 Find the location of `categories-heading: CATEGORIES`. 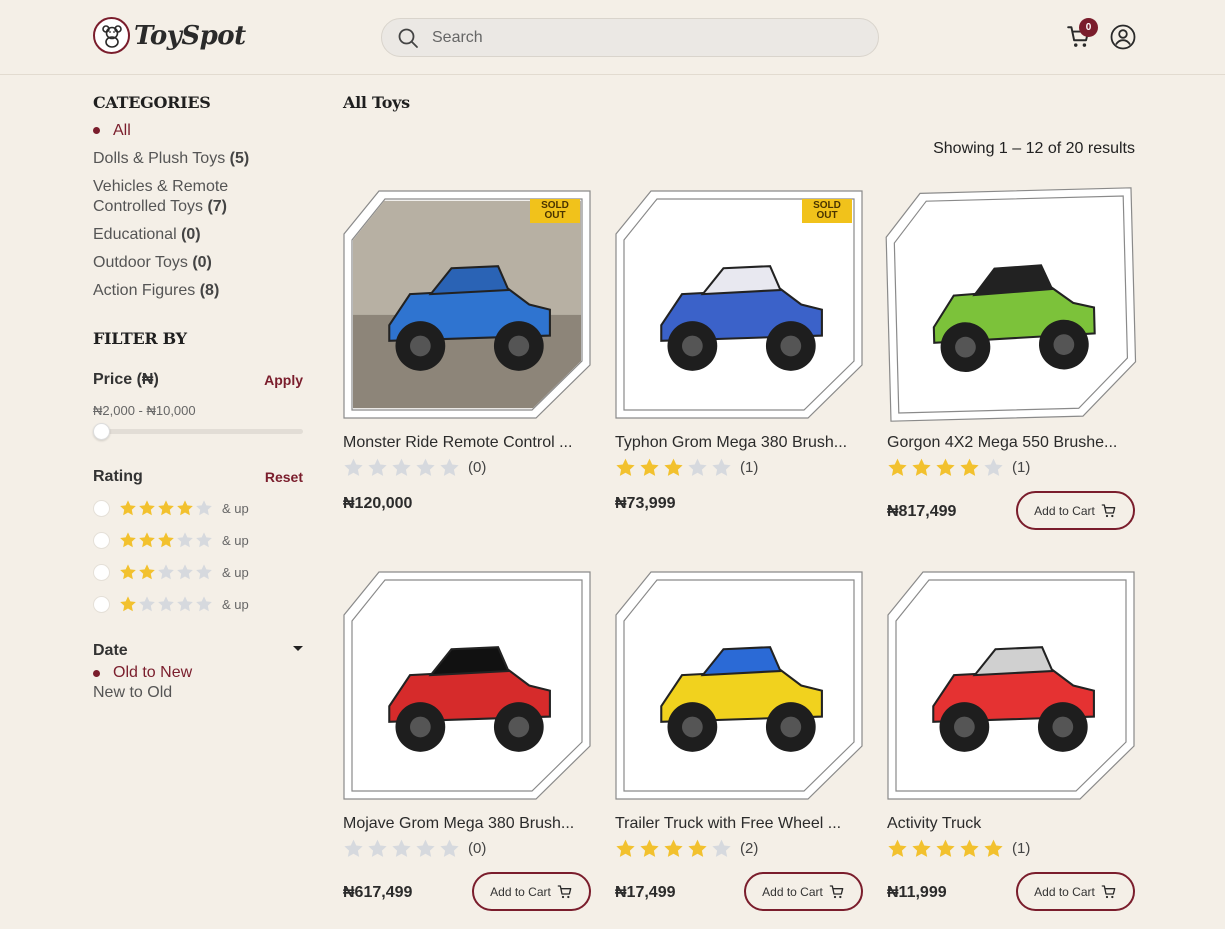

categories-heading: CATEGORIES is located at coordinates (152, 102).